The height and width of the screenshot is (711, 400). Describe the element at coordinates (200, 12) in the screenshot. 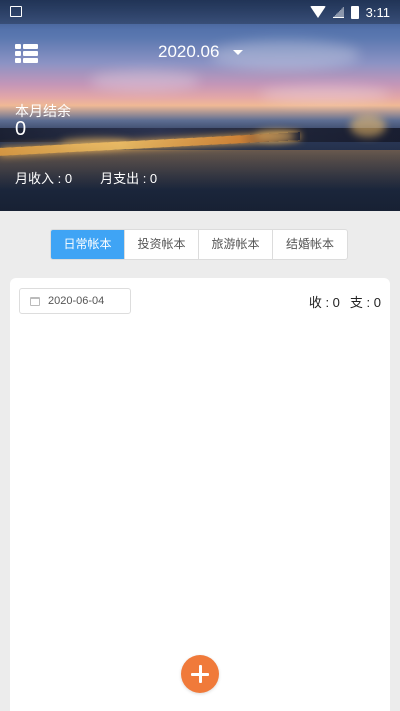

I see `status-bar: 3:11` at that location.